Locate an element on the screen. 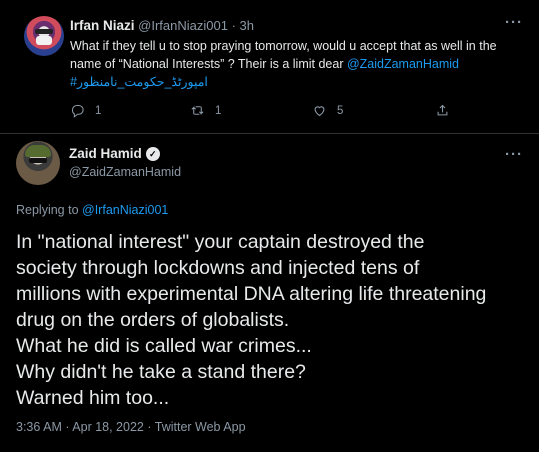 Image resolution: width=539 pixels, height=452 pixels. author-name: Zaid Hamid is located at coordinates (105, 153).